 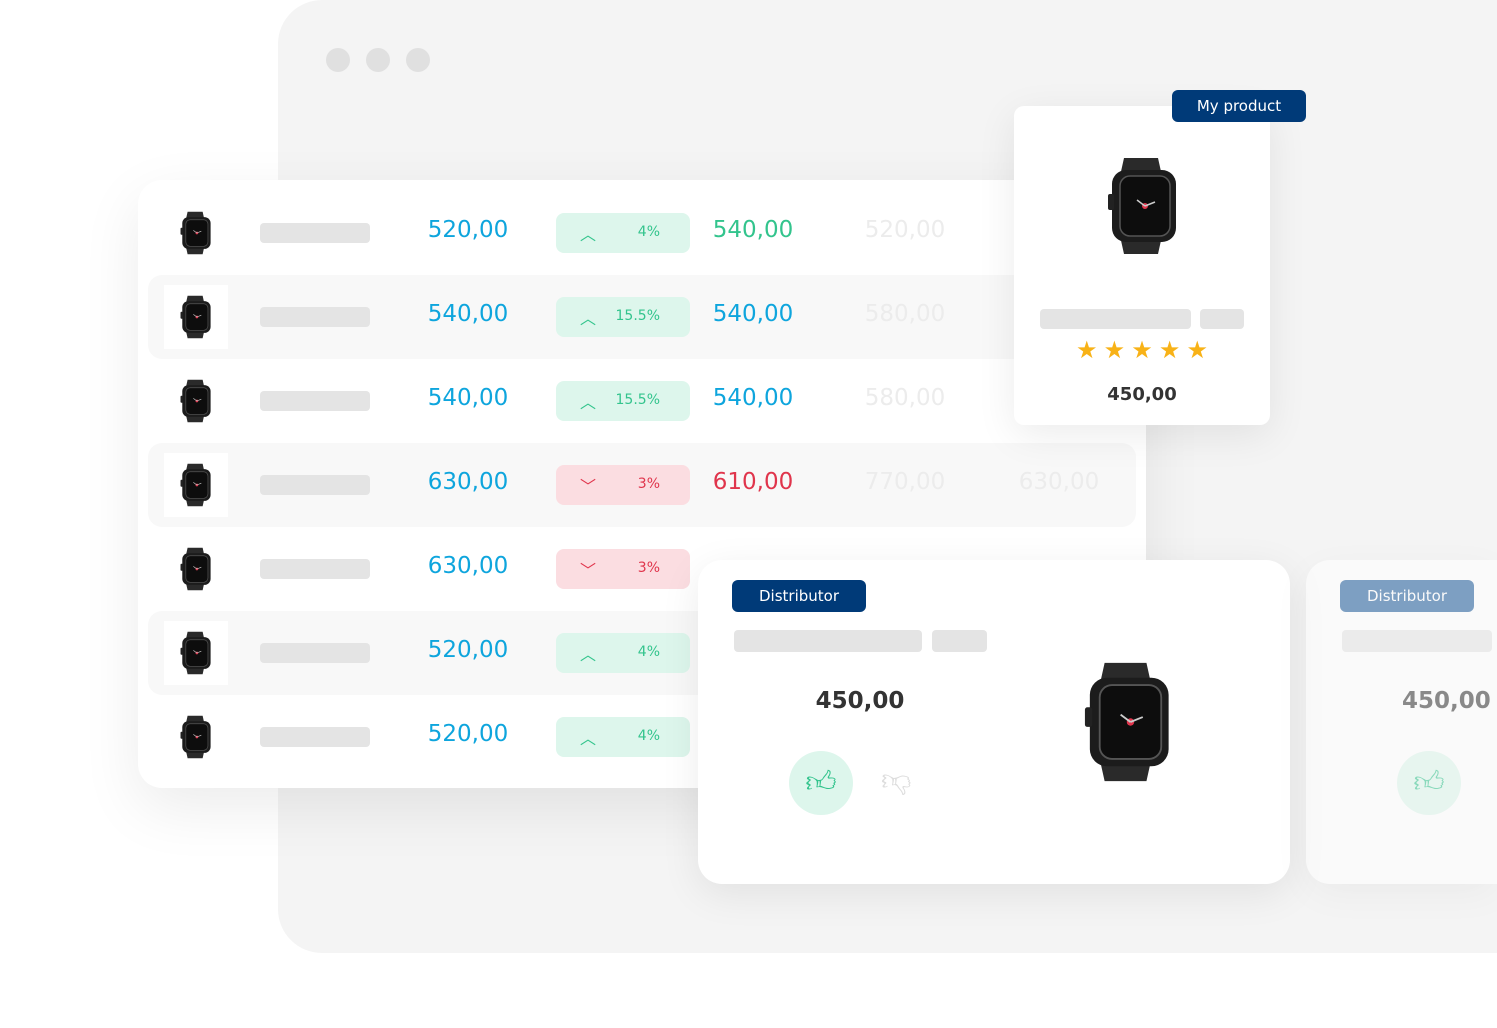 What do you see at coordinates (338, 60) in the screenshot?
I see `window-dot-close` at bounding box center [338, 60].